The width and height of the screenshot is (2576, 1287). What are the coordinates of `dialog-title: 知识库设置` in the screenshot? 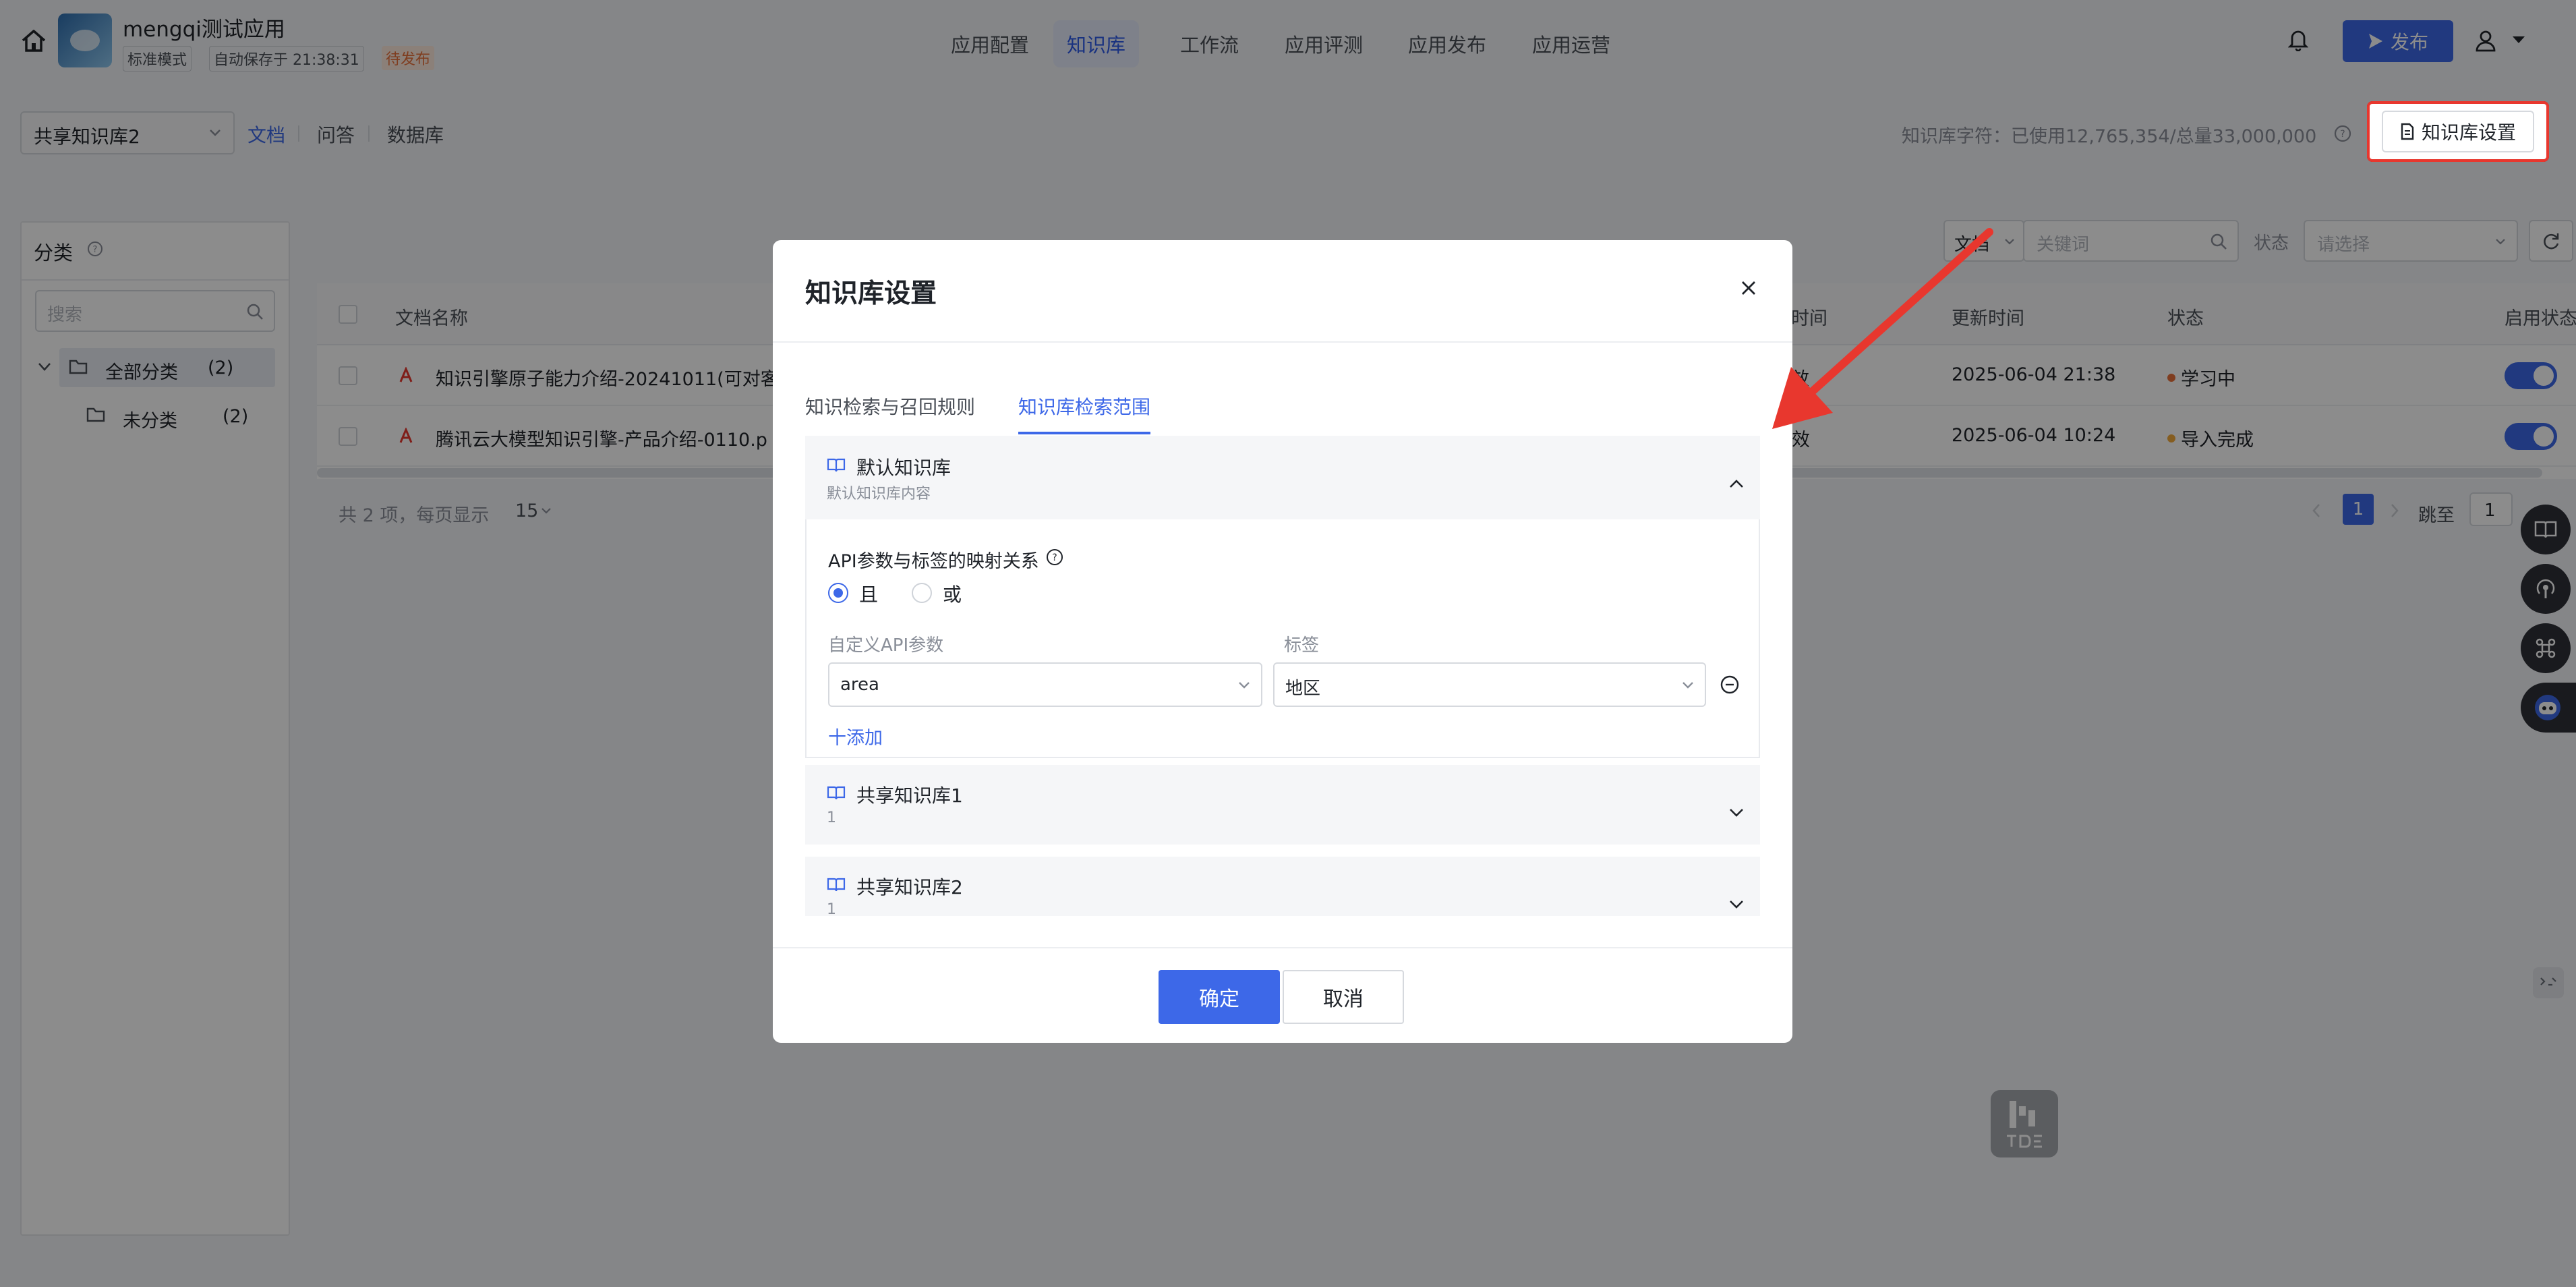 It's located at (871, 294).